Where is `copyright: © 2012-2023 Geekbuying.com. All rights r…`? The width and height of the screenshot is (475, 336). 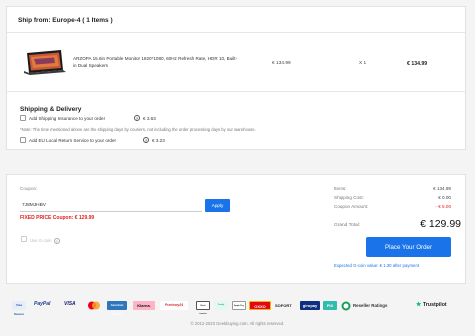 copyright: © 2012-2023 Geekbuying.com. All rights r… is located at coordinates (237, 323).